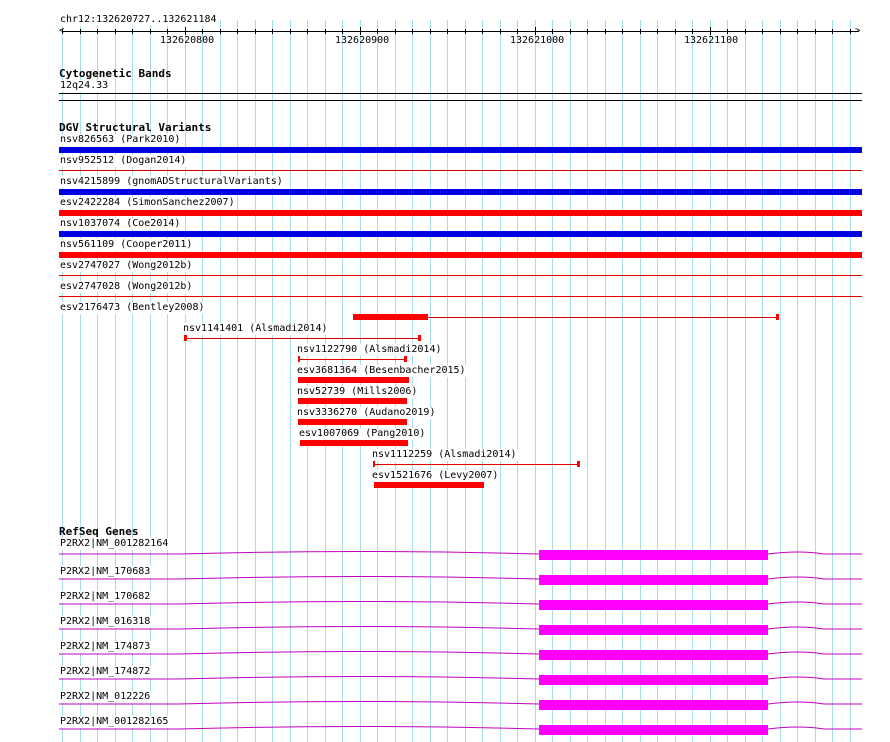 The image size is (890, 742). What do you see at coordinates (147, 203) in the screenshot?
I see `variant-label: esv2422284 (SimonSanchez2007)` at bounding box center [147, 203].